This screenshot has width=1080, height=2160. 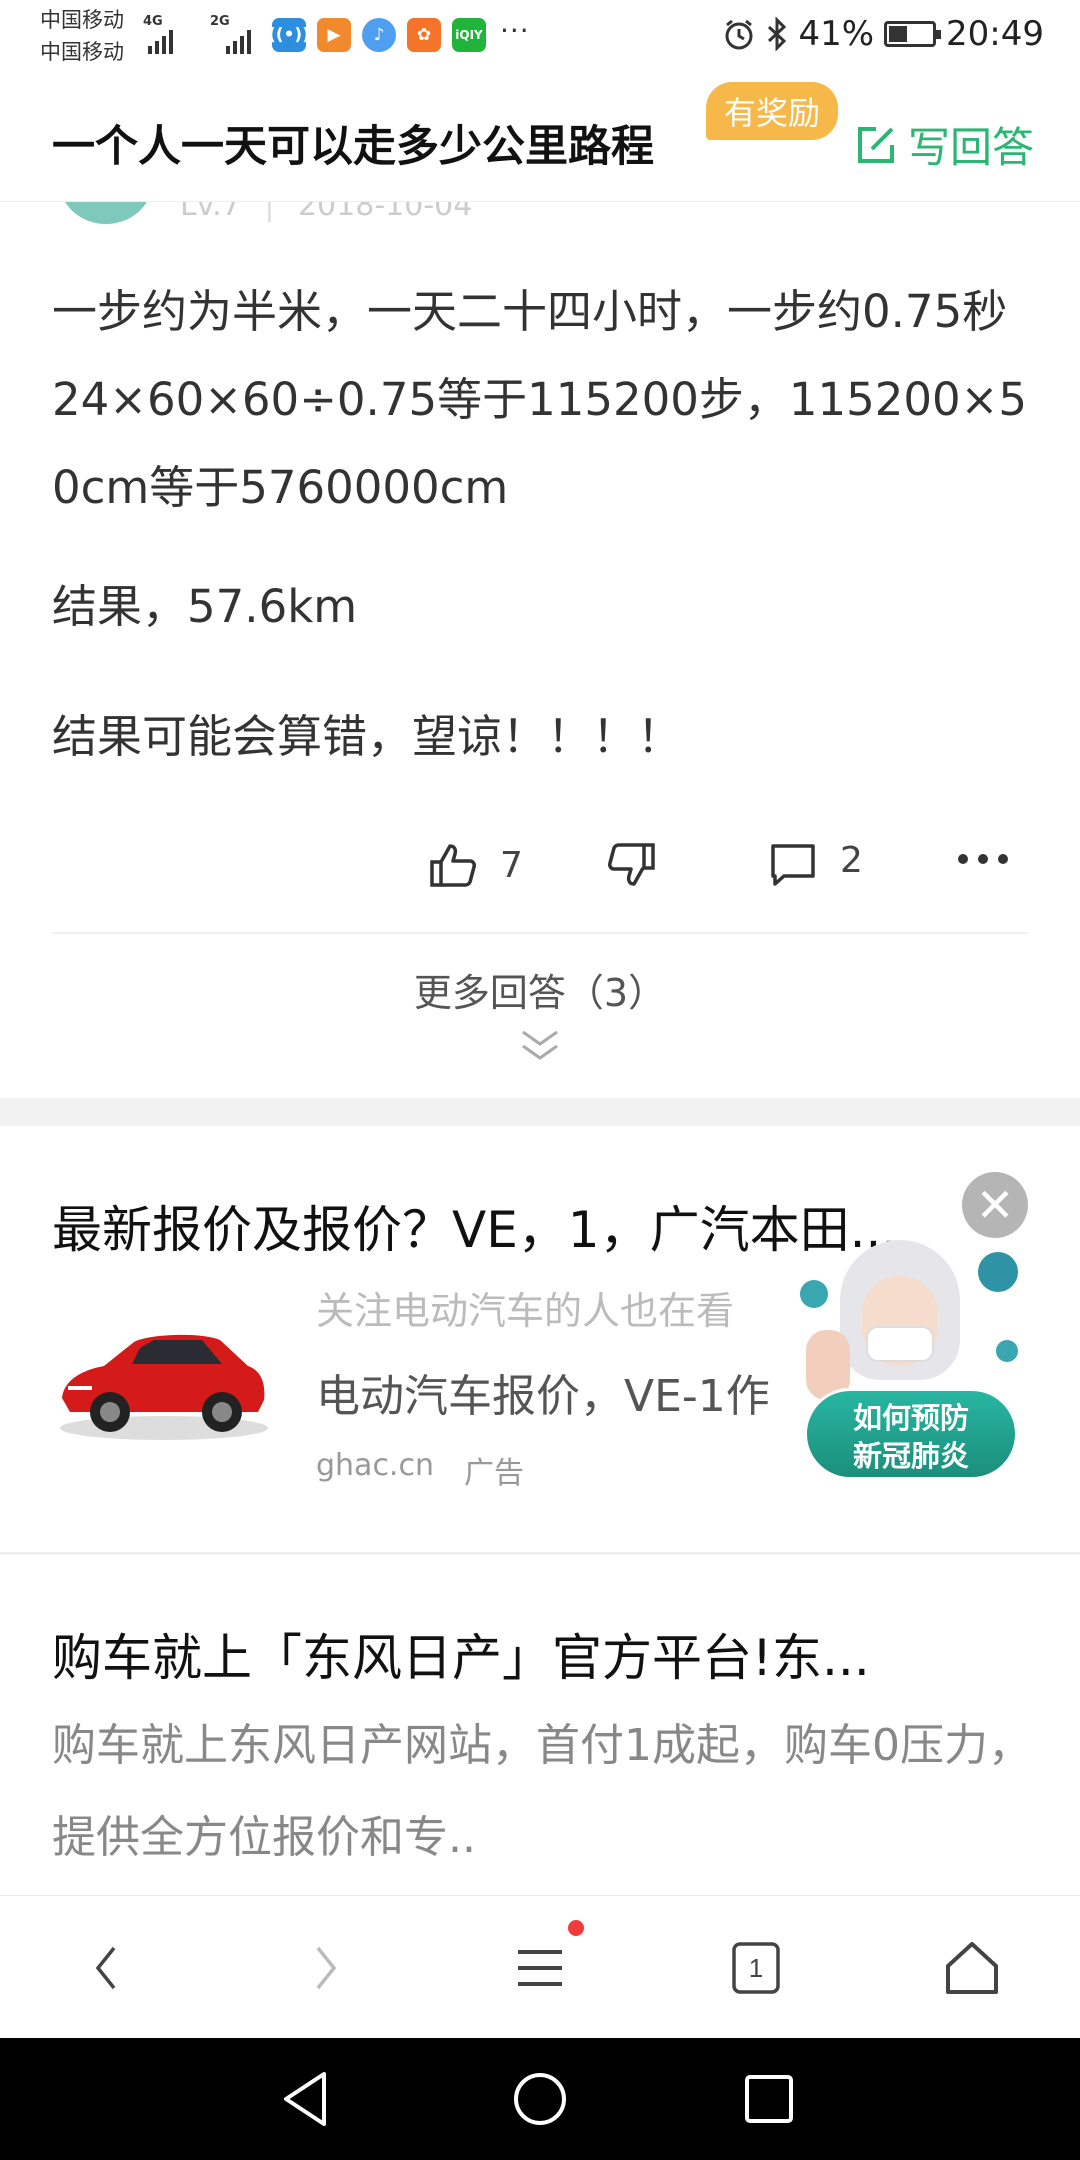 What do you see at coordinates (995, 1205) in the screenshot?
I see `close-icon: ✕` at bounding box center [995, 1205].